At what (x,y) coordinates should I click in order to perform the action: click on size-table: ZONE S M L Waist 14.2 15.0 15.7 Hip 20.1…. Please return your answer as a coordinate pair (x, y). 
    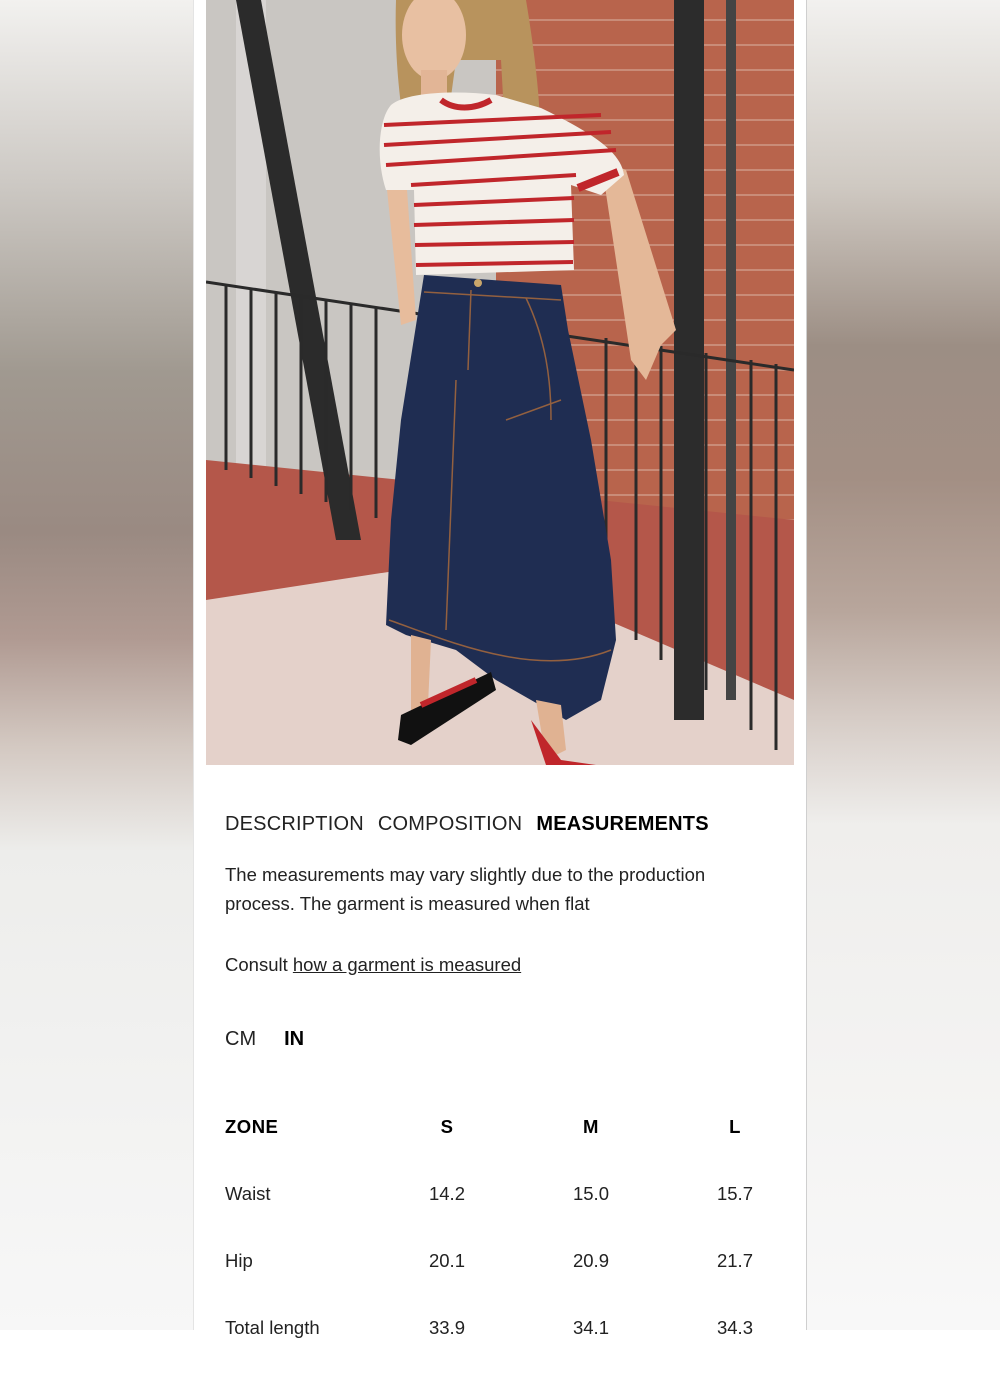
    Looking at the image, I should click on (505, 1250).